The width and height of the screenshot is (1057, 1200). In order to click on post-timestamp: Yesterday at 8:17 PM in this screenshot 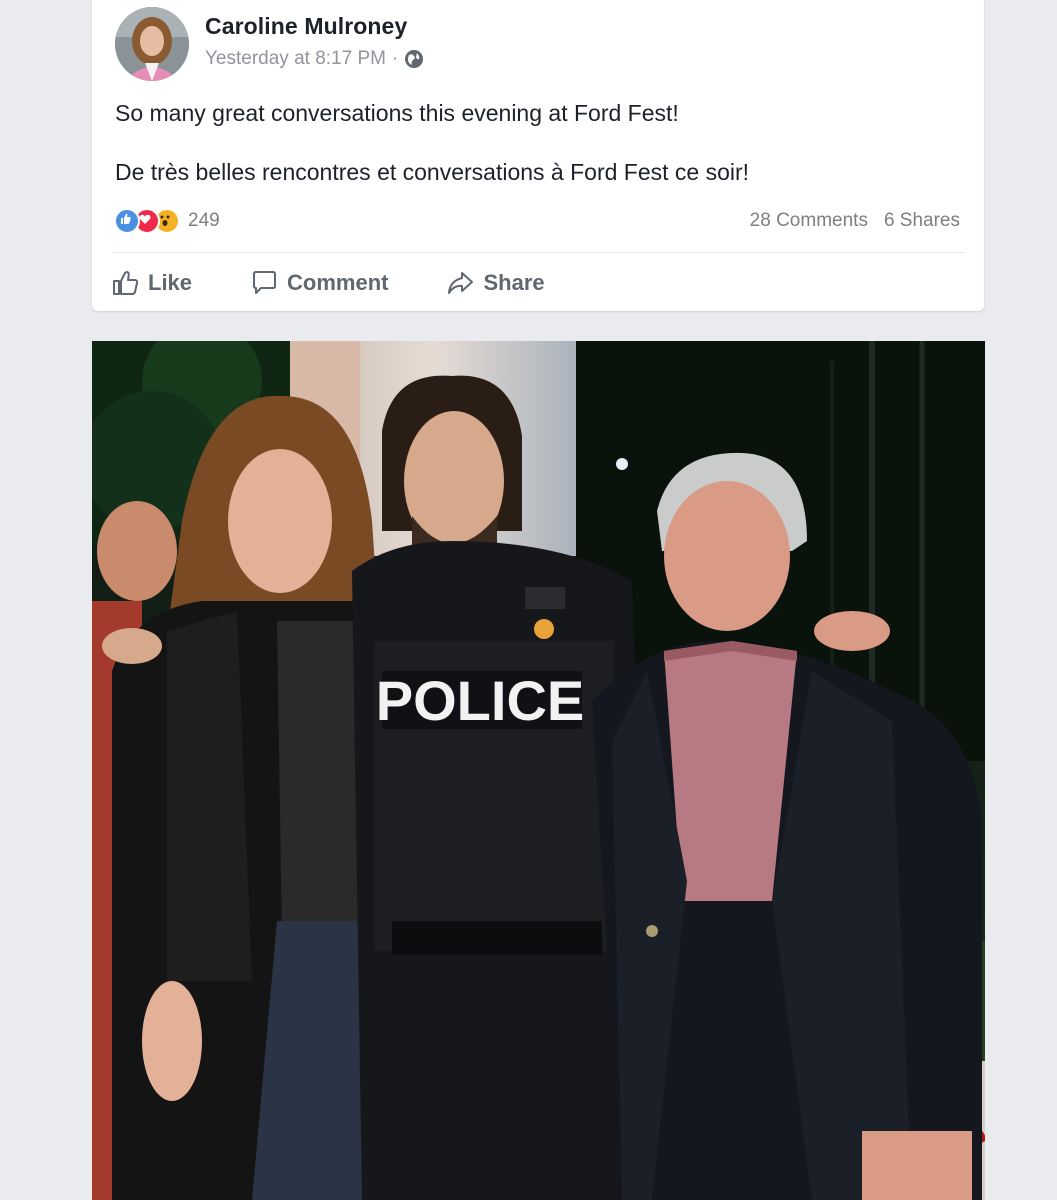, I will do `click(295, 59)`.